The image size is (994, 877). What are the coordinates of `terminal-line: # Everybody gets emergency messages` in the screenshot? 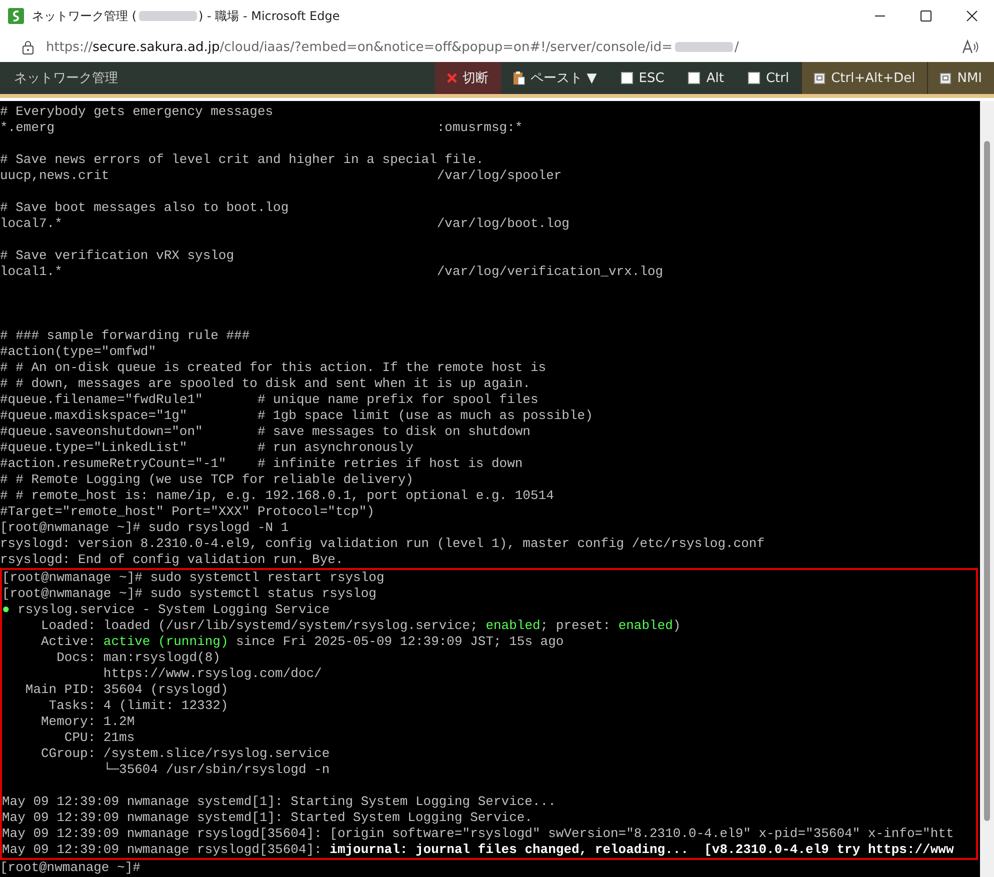 It's located at (137, 112).